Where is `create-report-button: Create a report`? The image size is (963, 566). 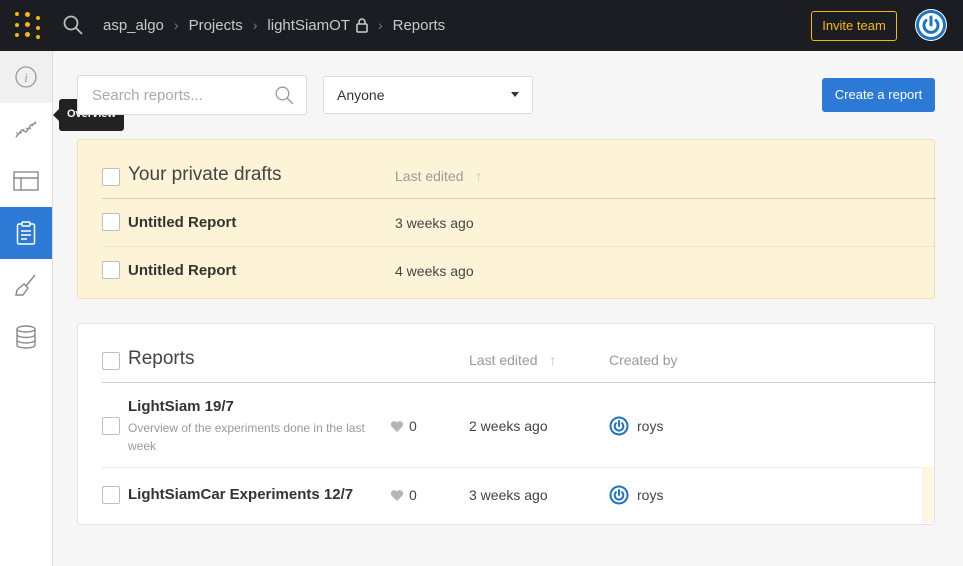
create-report-button: Create a report is located at coordinates (878, 95).